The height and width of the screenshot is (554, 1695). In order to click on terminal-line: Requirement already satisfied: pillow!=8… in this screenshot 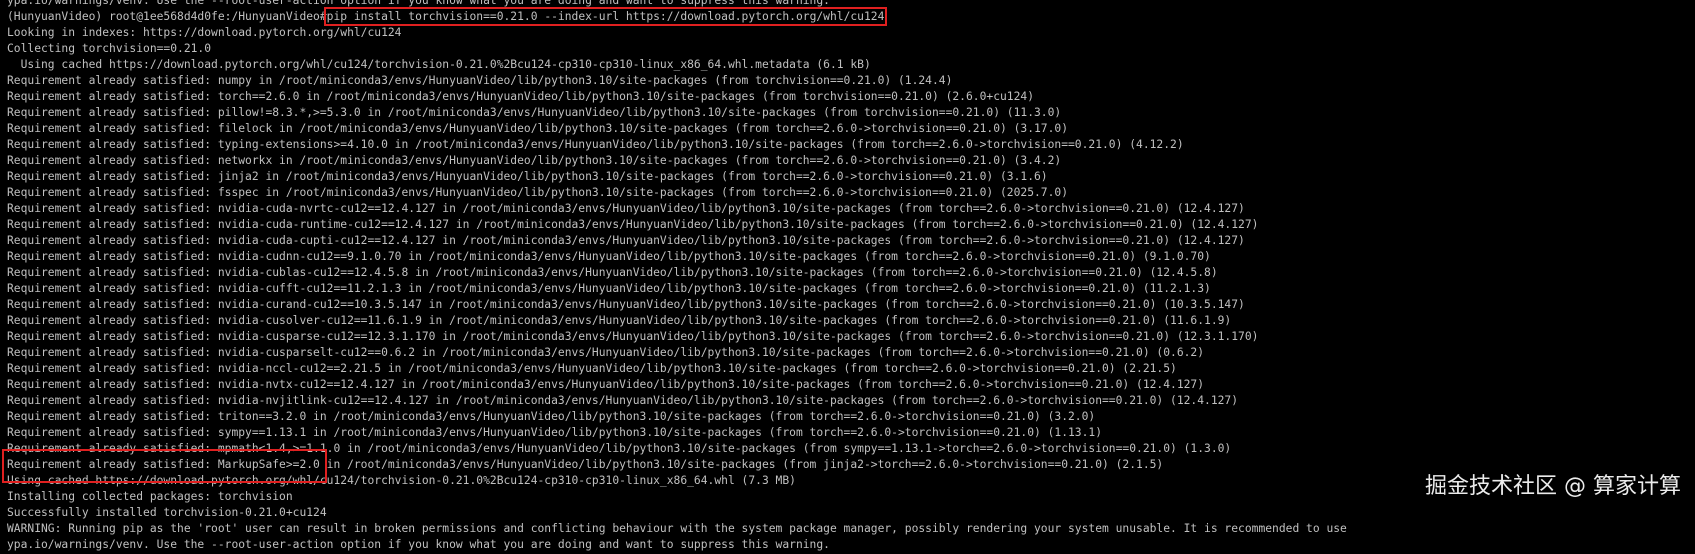, I will do `click(534, 112)`.